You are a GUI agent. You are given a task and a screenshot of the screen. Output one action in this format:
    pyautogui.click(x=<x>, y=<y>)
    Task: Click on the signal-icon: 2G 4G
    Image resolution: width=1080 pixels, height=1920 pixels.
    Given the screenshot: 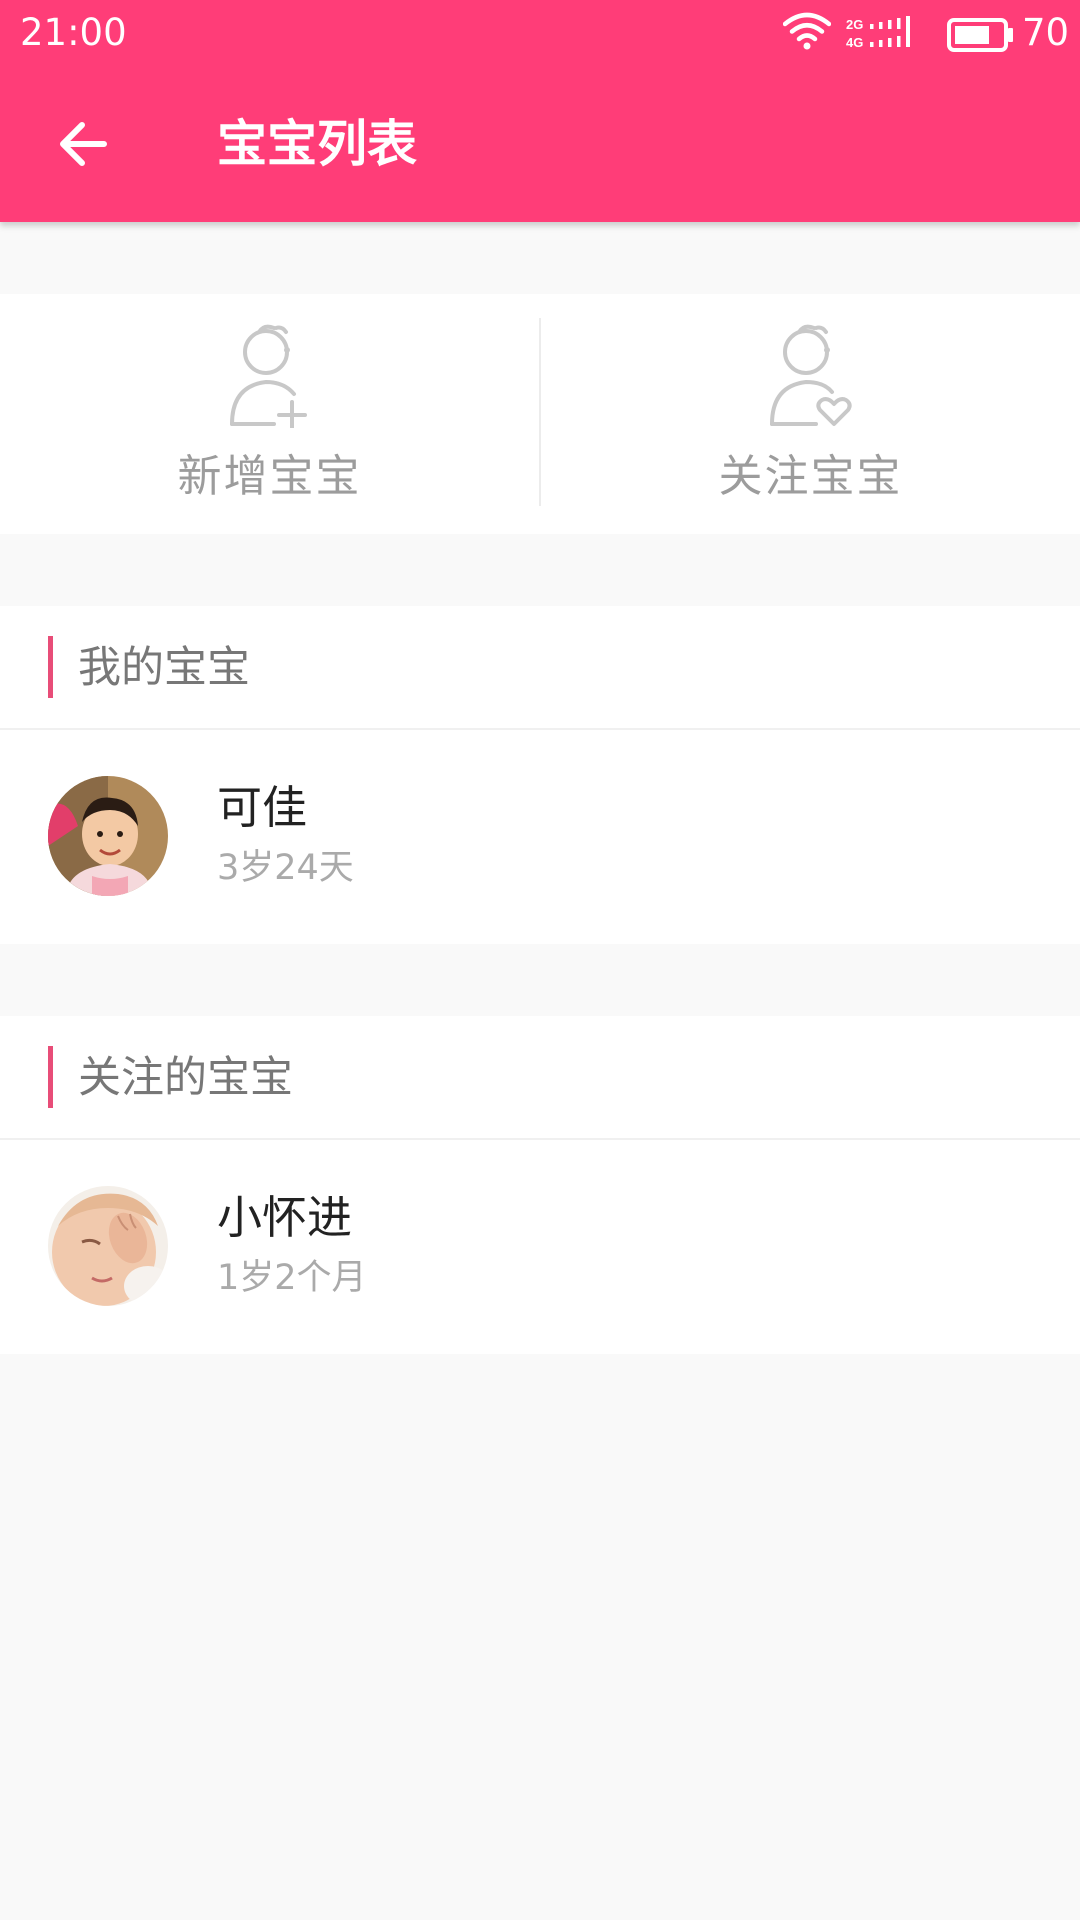 What is the action you would take?
    pyautogui.click(x=878, y=33)
    